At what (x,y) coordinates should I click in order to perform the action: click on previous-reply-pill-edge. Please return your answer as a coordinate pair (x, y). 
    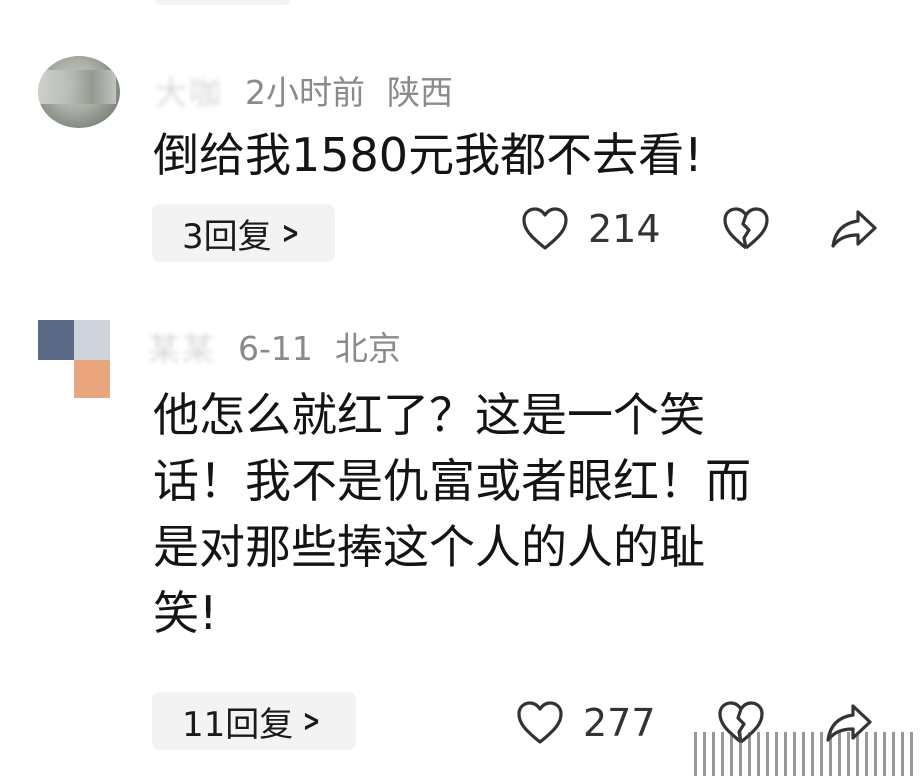
    Looking at the image, I should click on (222, 2).